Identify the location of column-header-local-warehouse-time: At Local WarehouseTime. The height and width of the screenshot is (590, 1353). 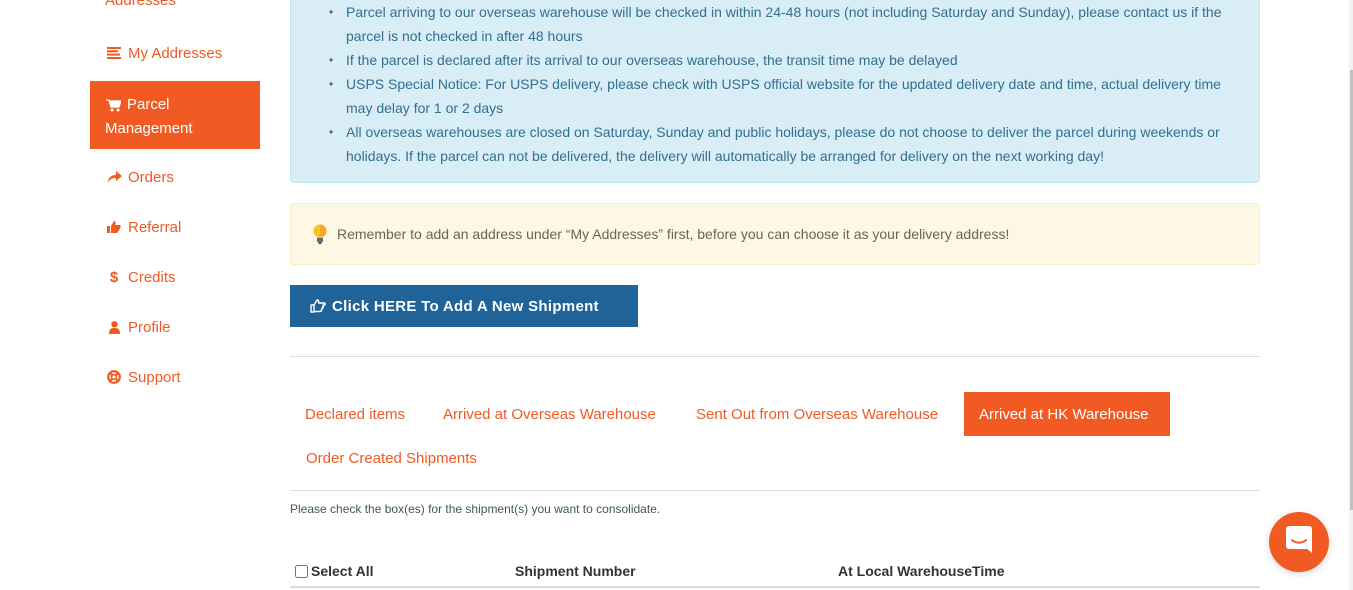
(921, 571).